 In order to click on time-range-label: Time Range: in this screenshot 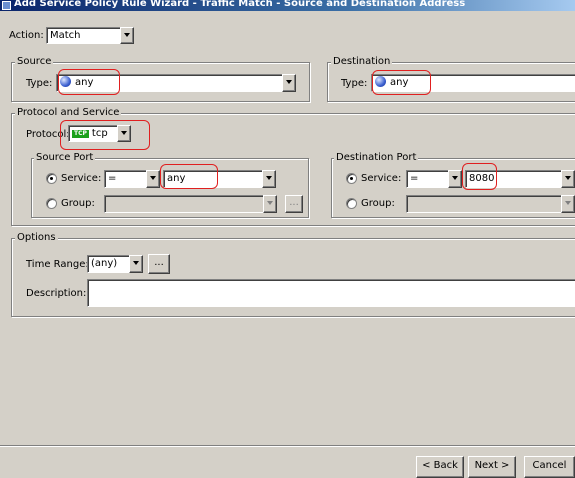, I will do `click(57, 264)`.